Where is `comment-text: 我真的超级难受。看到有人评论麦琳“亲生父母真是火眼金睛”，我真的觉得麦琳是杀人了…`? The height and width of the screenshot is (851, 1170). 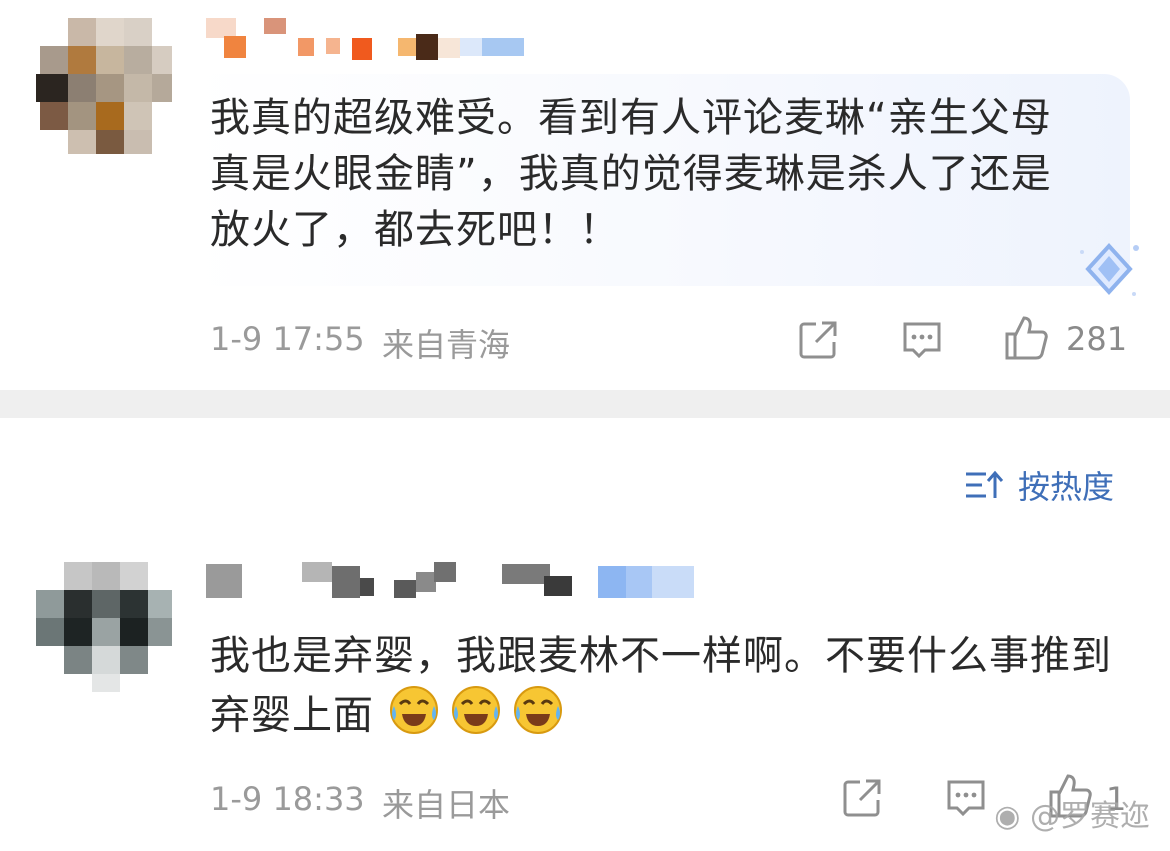 comment-text: 我真的超级难受。看到有人评论麦琳“亲生父母真是火眼金睛”，我真的觉得麦琳是杀人了… is located at coordinates (631, 174).